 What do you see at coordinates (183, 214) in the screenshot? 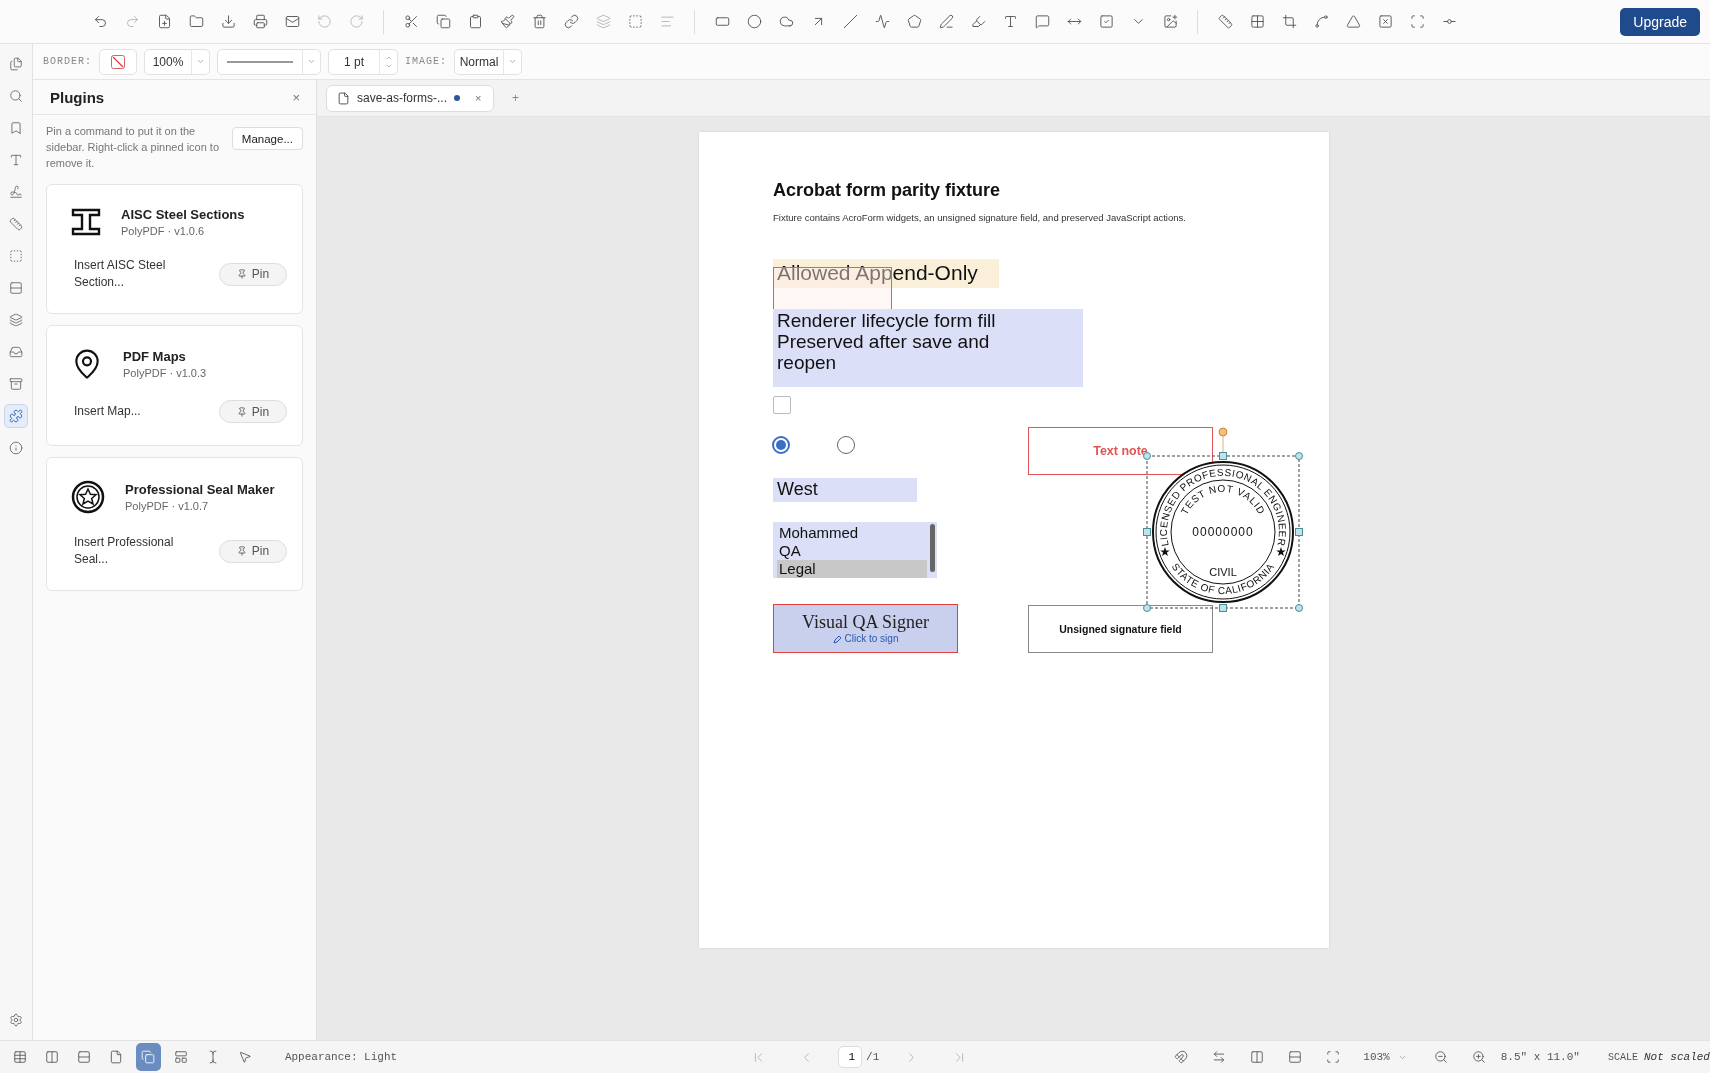
I see `plugin-name: AISC Steel Sections` at bounding box center [183, 214].